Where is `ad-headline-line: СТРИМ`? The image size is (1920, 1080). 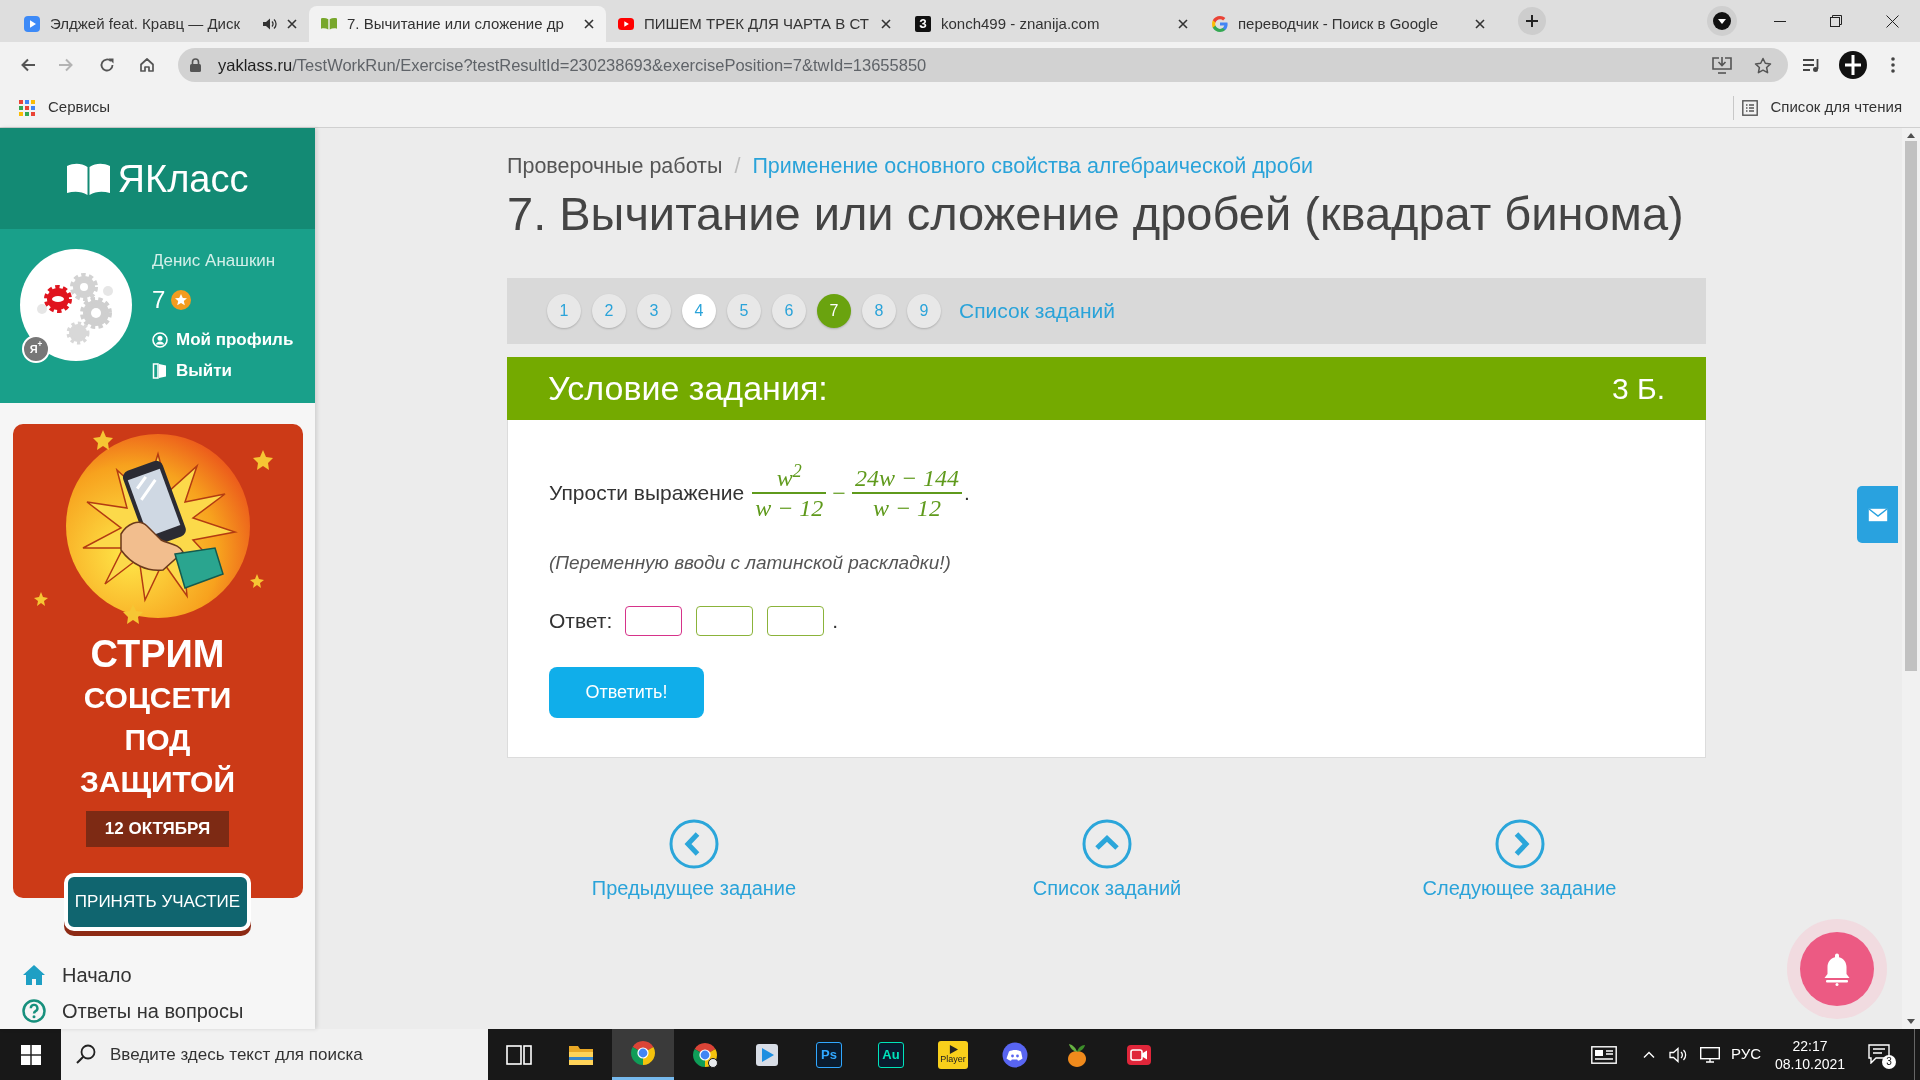 ad-headline-line: СТРИМ is located at coordinates (157, 654).